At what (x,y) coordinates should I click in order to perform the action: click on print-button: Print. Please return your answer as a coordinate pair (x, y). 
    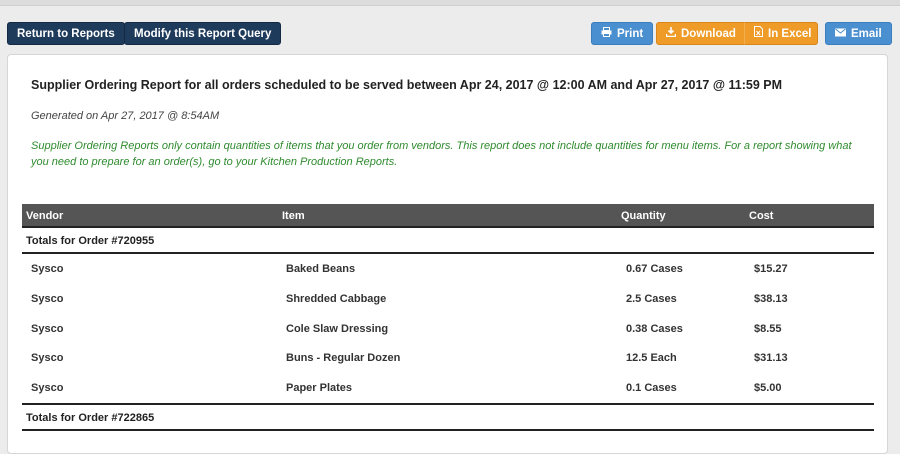
    Looking at the image, I should click on (622, 34).